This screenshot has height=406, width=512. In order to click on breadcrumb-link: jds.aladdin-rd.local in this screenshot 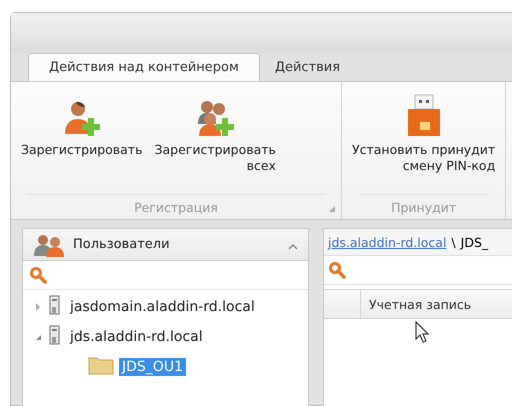, I will do `click(387, 242)`.